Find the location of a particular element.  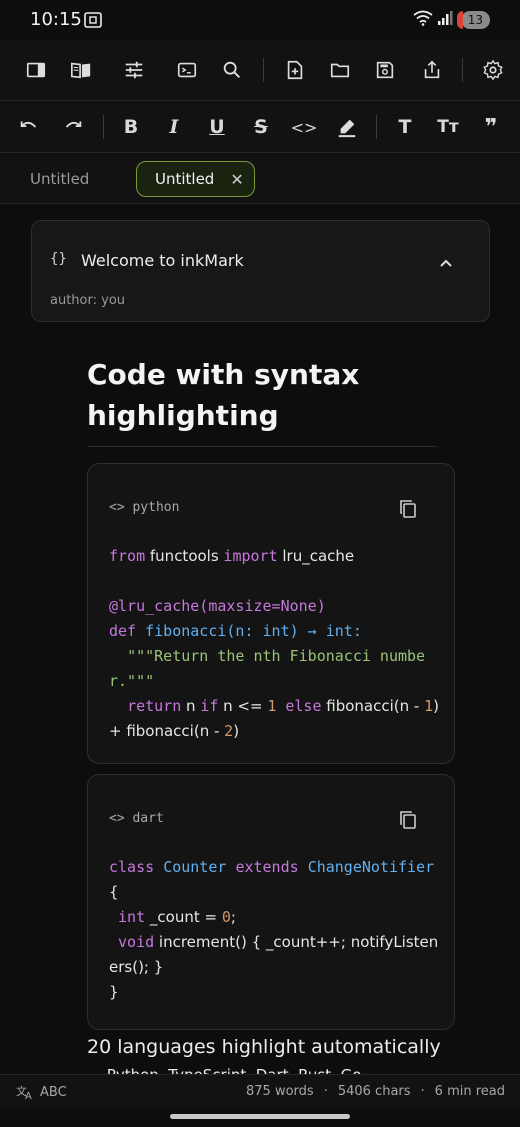

code-token: functools is located at coordinates (184, 556).